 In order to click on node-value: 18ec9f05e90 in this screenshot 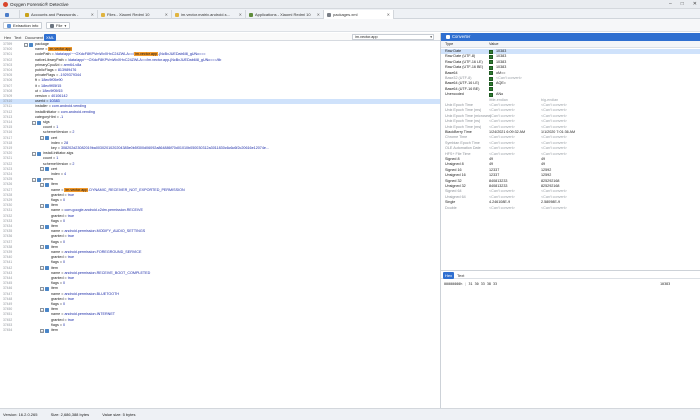, I will do `click(52, 80)`.